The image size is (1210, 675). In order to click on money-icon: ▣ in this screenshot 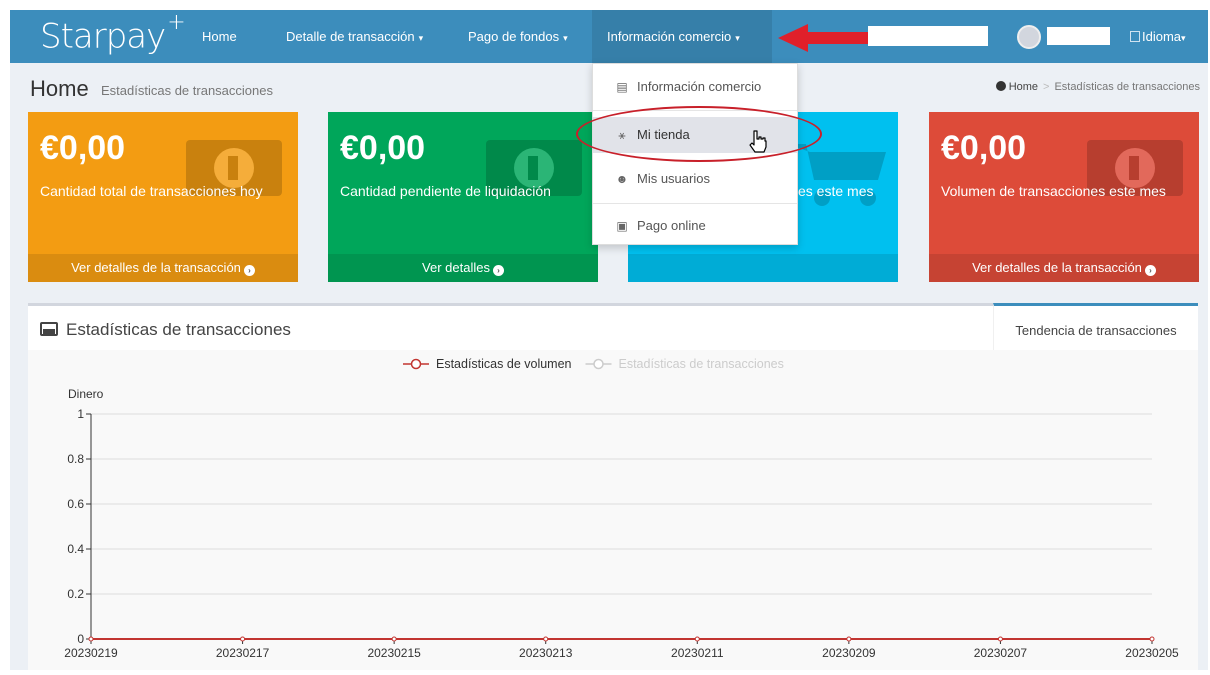, I will do `click(622, 226)`.